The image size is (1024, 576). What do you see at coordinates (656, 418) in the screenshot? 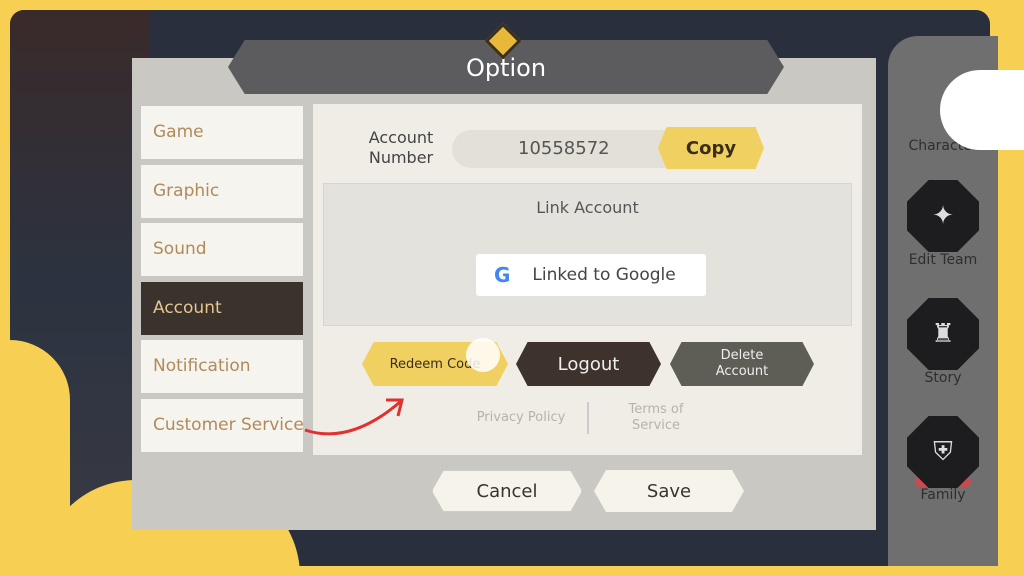
I see `terms-of-service-link: Terms of Service` at bounding box center [656, 418].